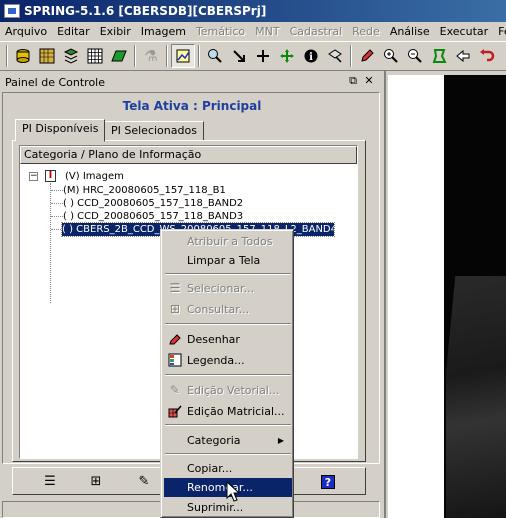 The height and width of the screenshot is (518, 506). I want to click on stack-layers-icon, so click(71, 56).